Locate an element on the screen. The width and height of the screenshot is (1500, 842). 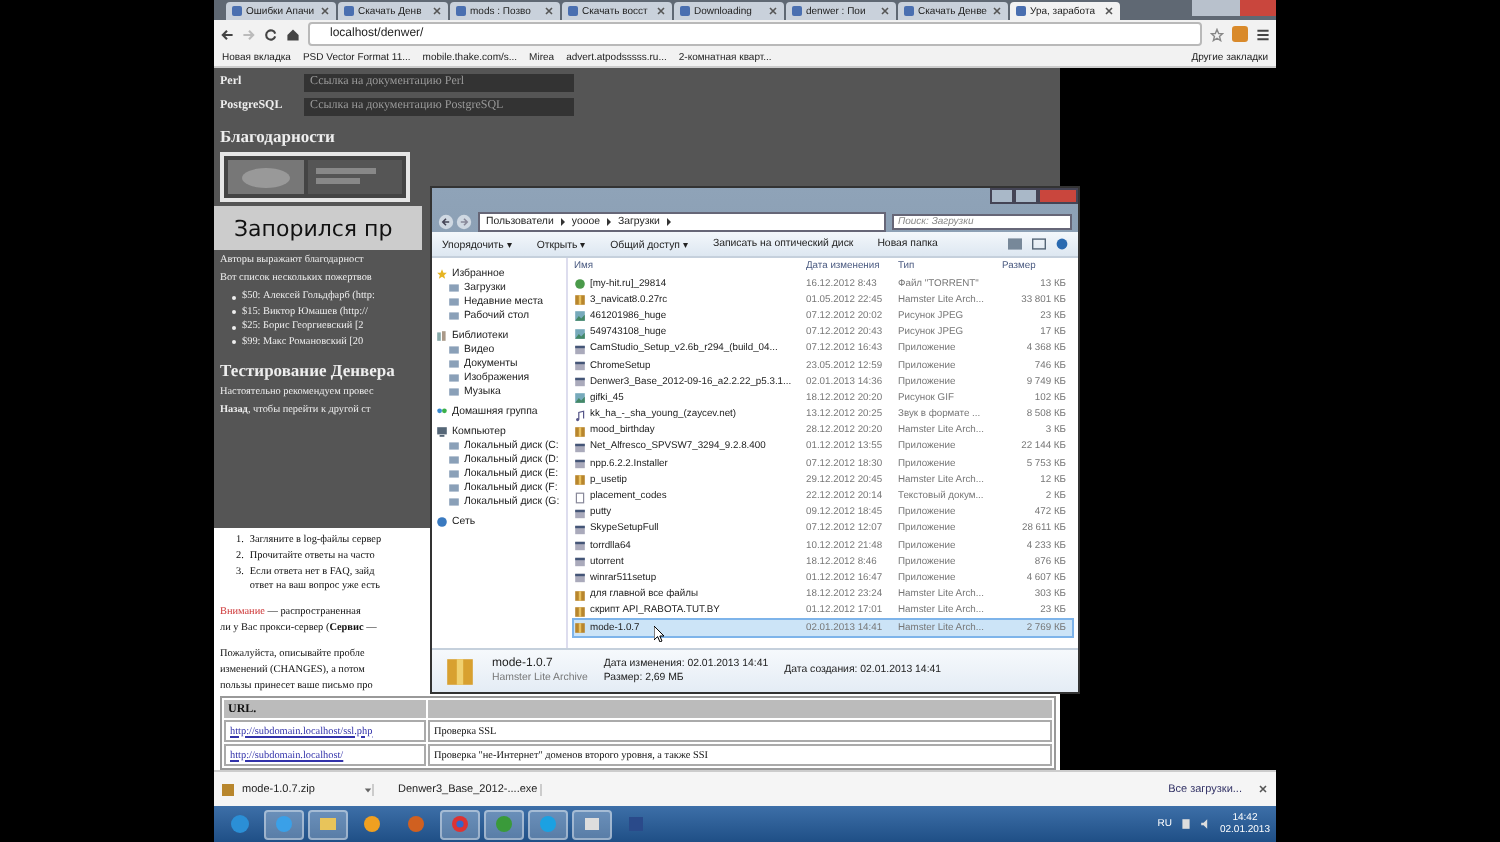
window-icon is located at coordinates (592, 824).